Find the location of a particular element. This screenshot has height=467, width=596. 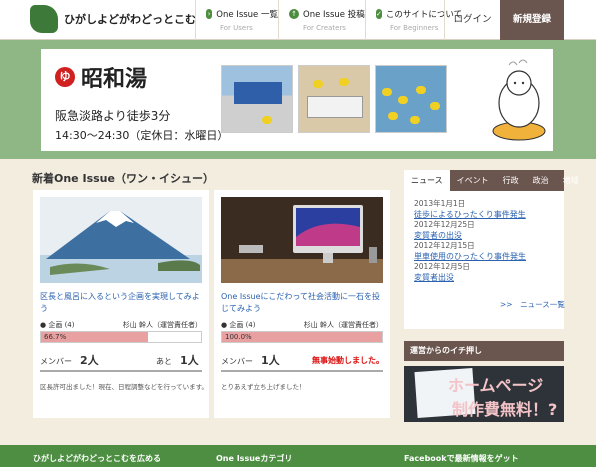

issue-note: 区長許可出ました！現在、日程調整などを行っています。 is located at coordinates (124, 387).